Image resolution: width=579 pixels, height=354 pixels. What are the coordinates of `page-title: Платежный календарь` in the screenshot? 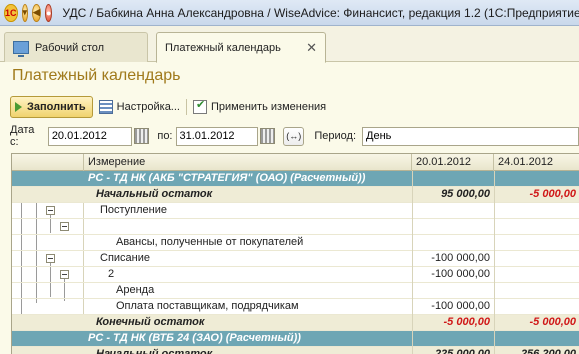 It's located at (96, 75).